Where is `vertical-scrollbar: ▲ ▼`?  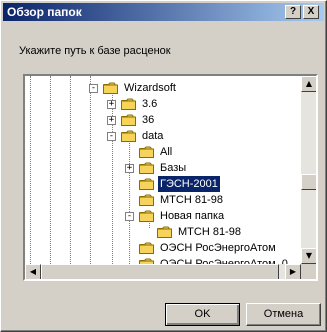 vertical-scrollbar: ▲ ▼ is located at coordinates (308, 170).